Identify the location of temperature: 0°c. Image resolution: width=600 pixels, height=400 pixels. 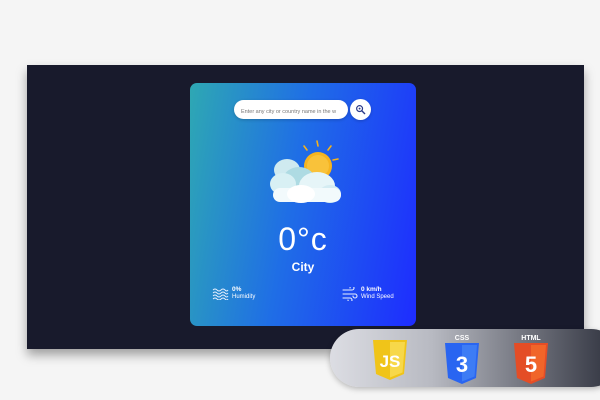
(303, 239).